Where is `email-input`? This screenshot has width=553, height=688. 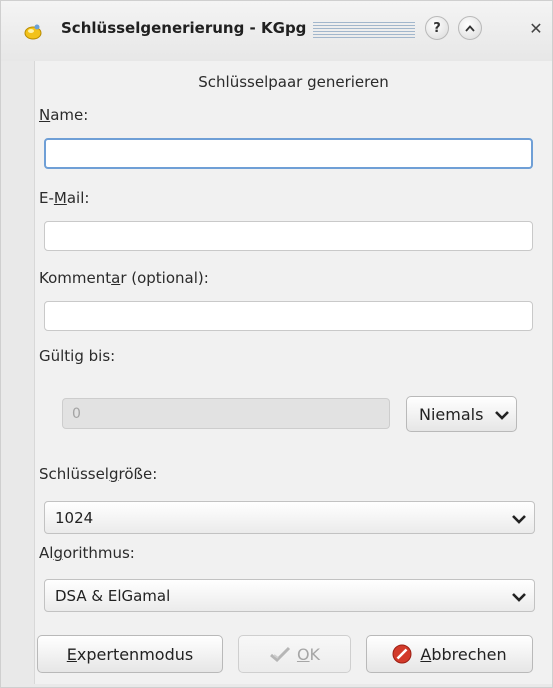 email-input is located at coordinates (288, 236).